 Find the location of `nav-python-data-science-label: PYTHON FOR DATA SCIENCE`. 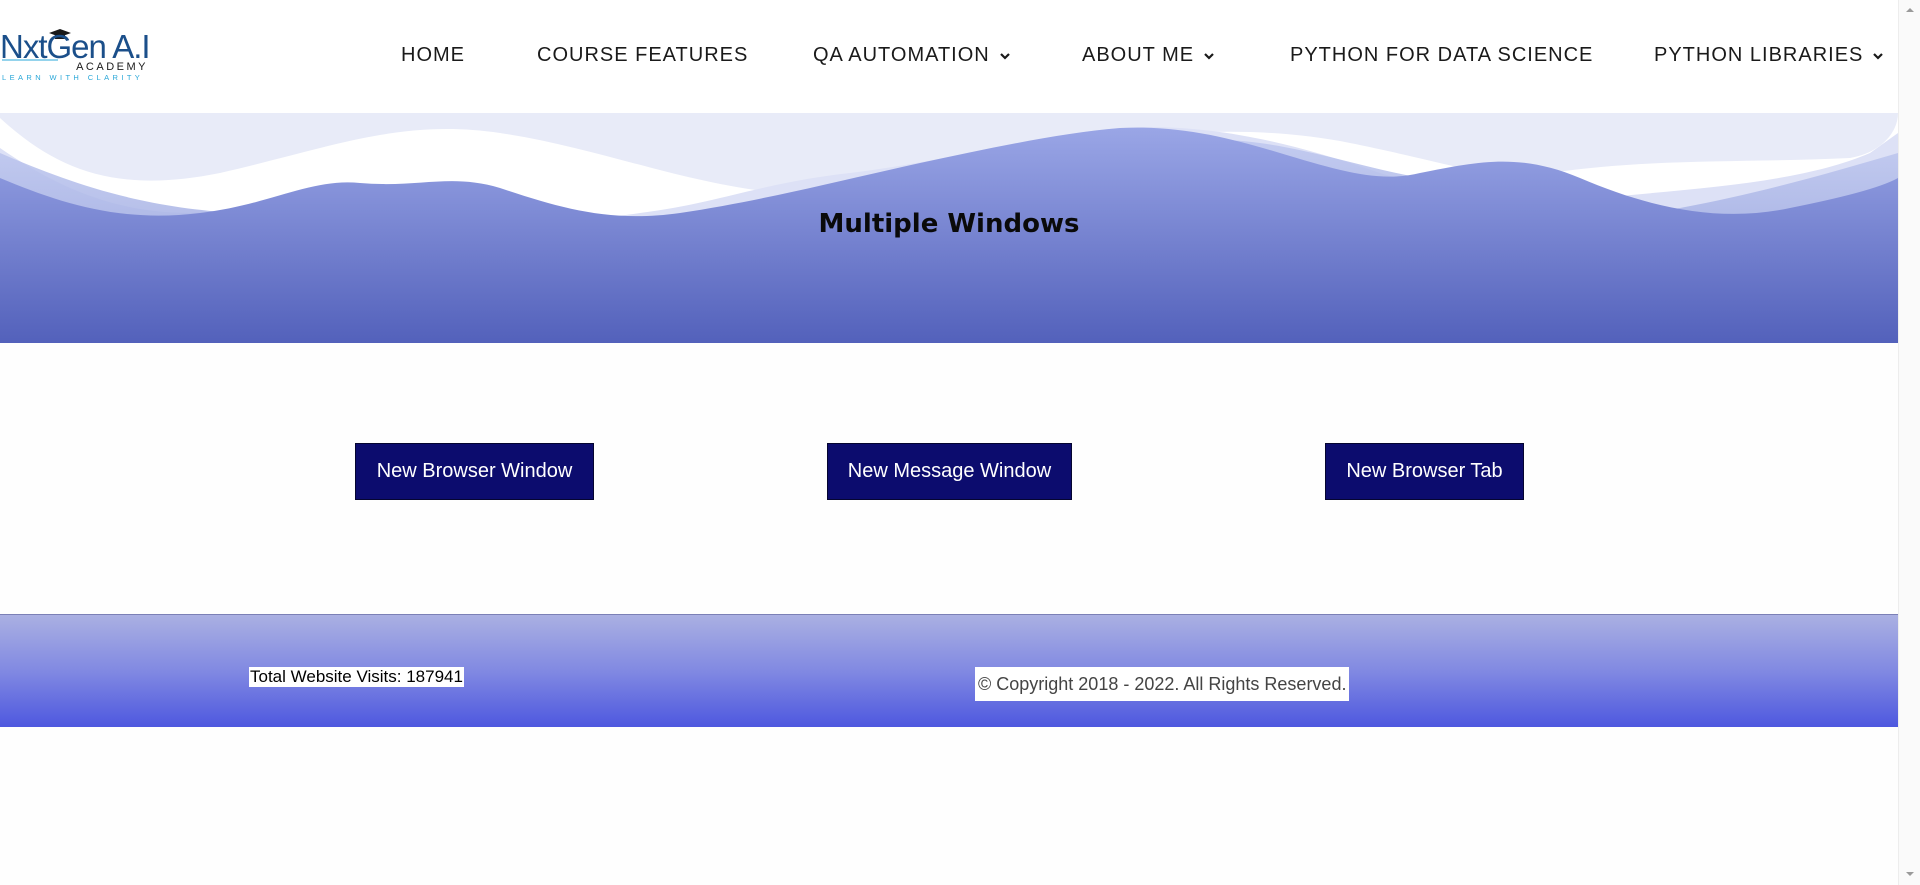

nav-python-data-science-label: PYTHON FOR DATA SCIENCE is located at coordinates (1442, 55).